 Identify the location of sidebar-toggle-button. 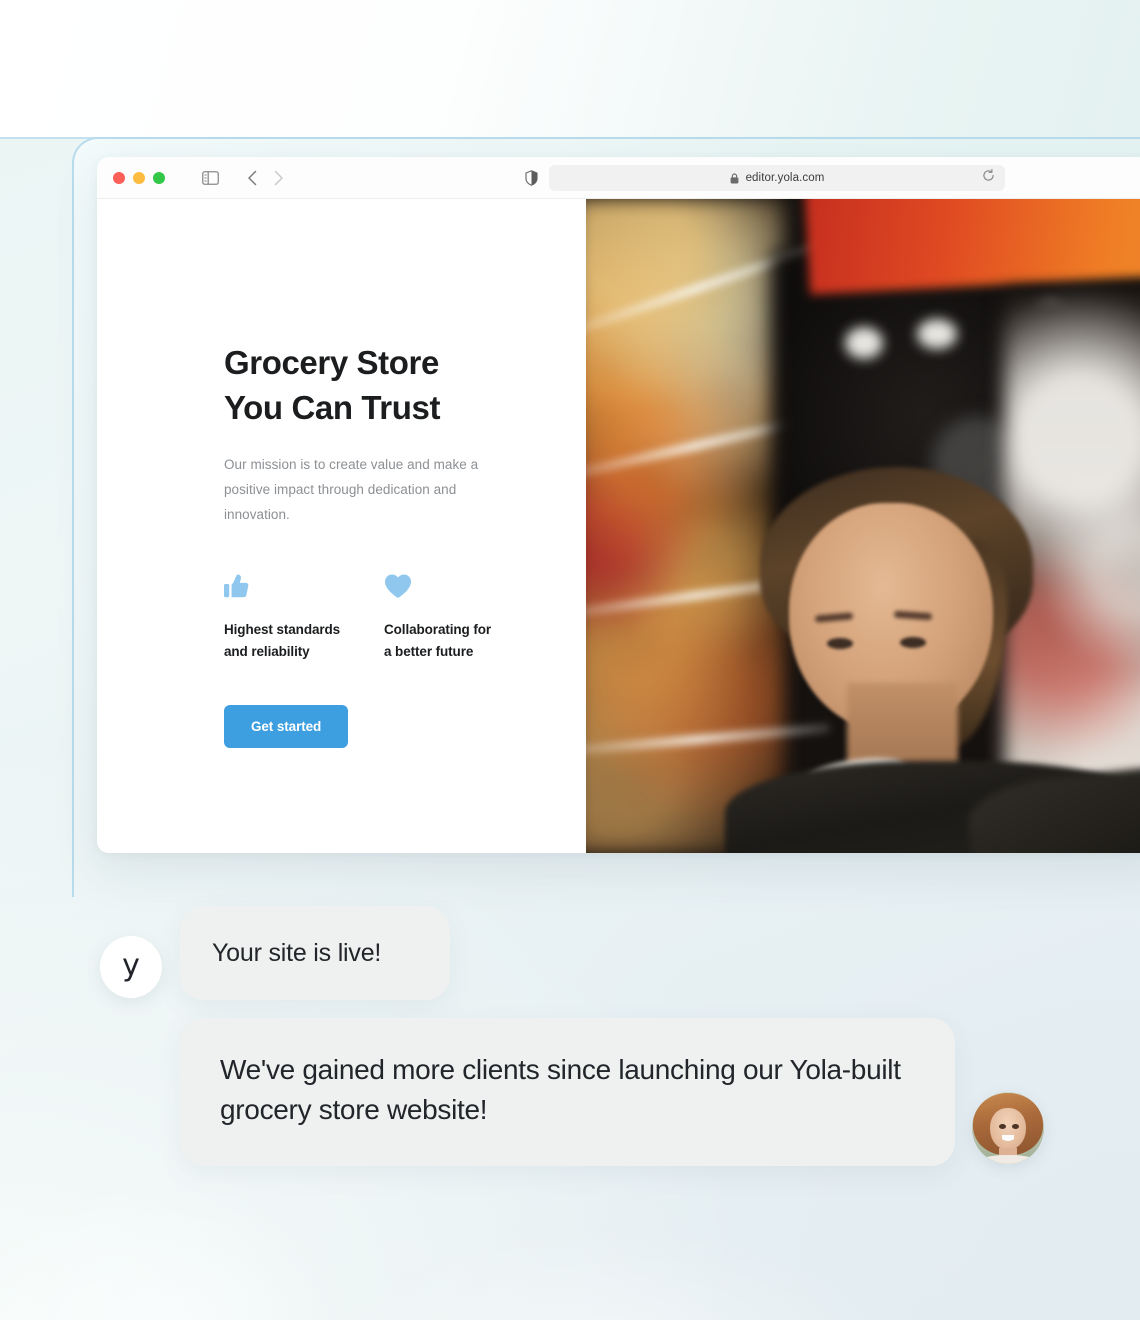
(210, 177).